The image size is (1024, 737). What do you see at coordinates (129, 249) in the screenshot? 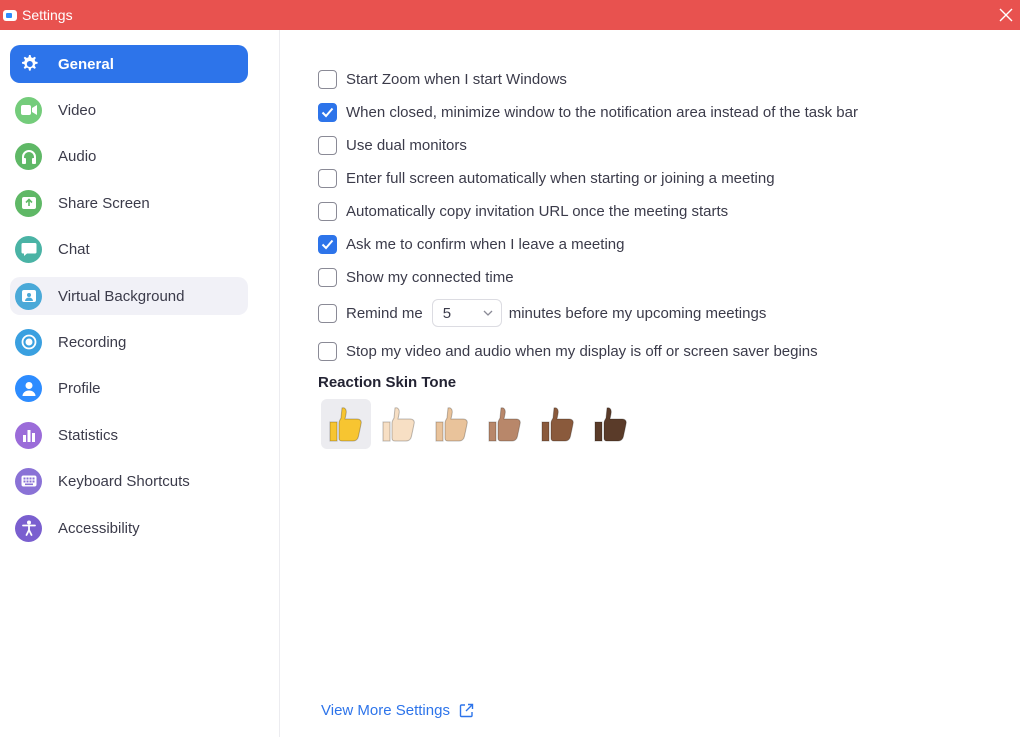
I see `sidebar-item-chat: Chat` at bounding box center [129, 249].